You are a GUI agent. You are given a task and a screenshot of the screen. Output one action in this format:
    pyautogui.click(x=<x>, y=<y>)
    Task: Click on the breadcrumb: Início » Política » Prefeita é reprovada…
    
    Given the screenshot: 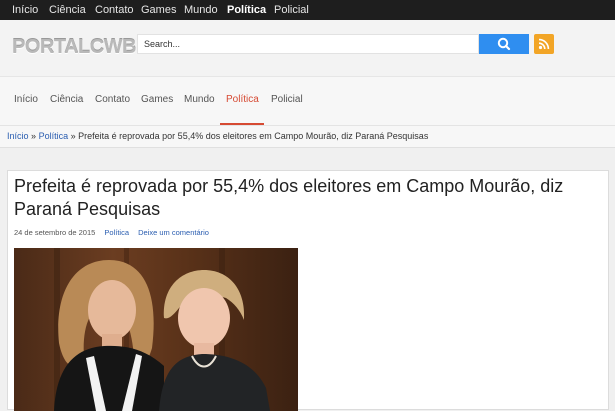 What is the action you would take?
    pyautogui.click(x=307, y=137)
    